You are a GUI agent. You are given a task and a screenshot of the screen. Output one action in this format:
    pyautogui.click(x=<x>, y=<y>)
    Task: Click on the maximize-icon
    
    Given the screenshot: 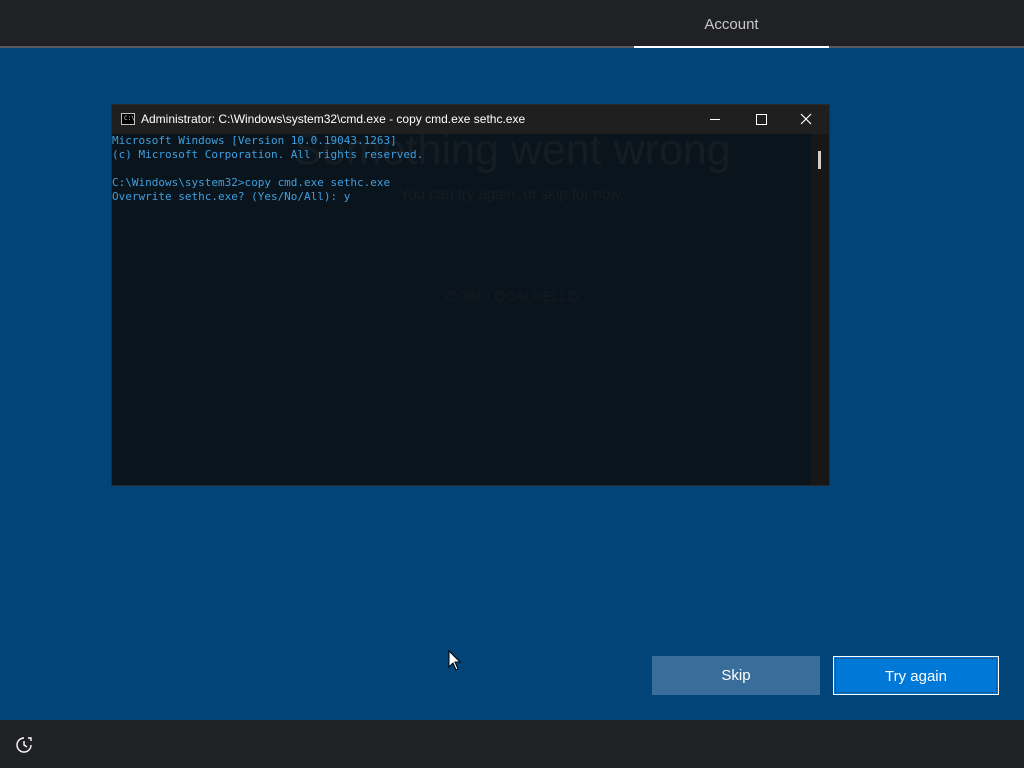 What is the action you would take?
    pyautogui.click(x=761, y=119)
    